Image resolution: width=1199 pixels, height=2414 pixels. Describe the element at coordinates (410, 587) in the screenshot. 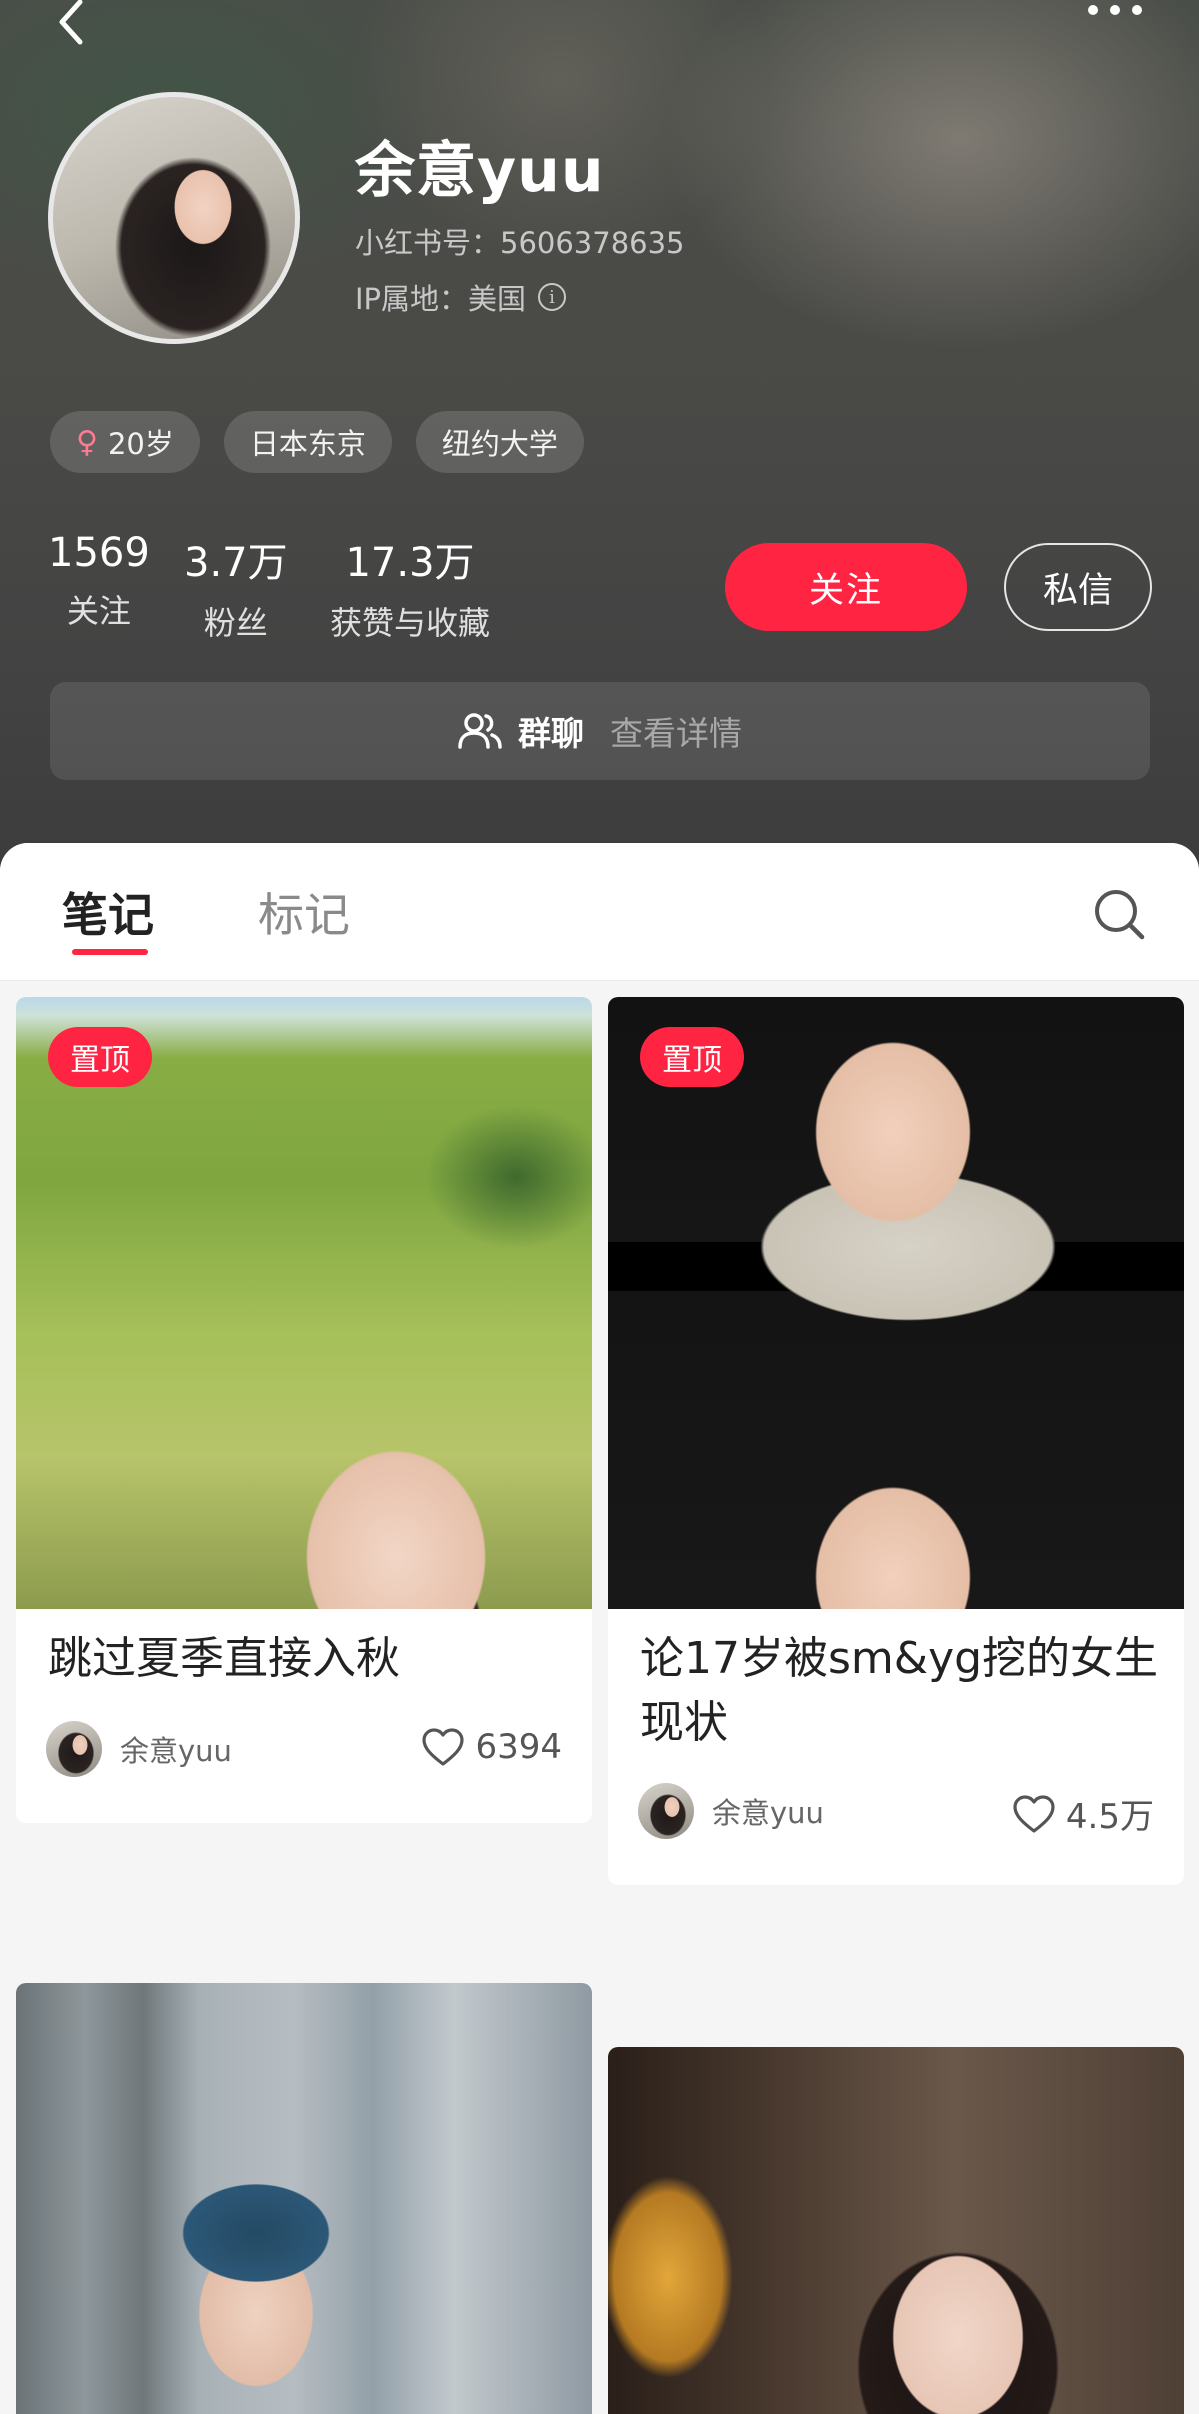

I see `stat-likes: 17.3万 获赞与收藏` at that location.